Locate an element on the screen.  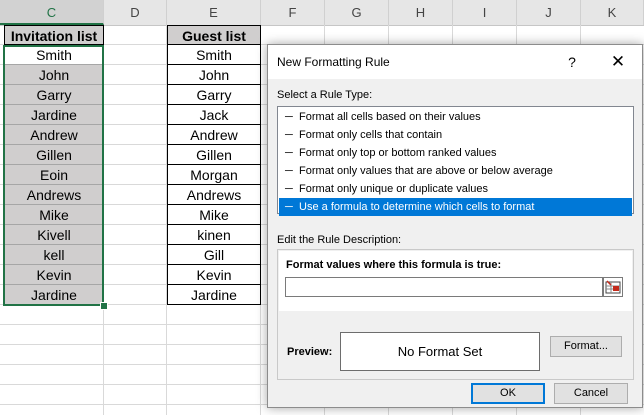
guest-list-cell: Gillen is located at coordinates (214, 155).